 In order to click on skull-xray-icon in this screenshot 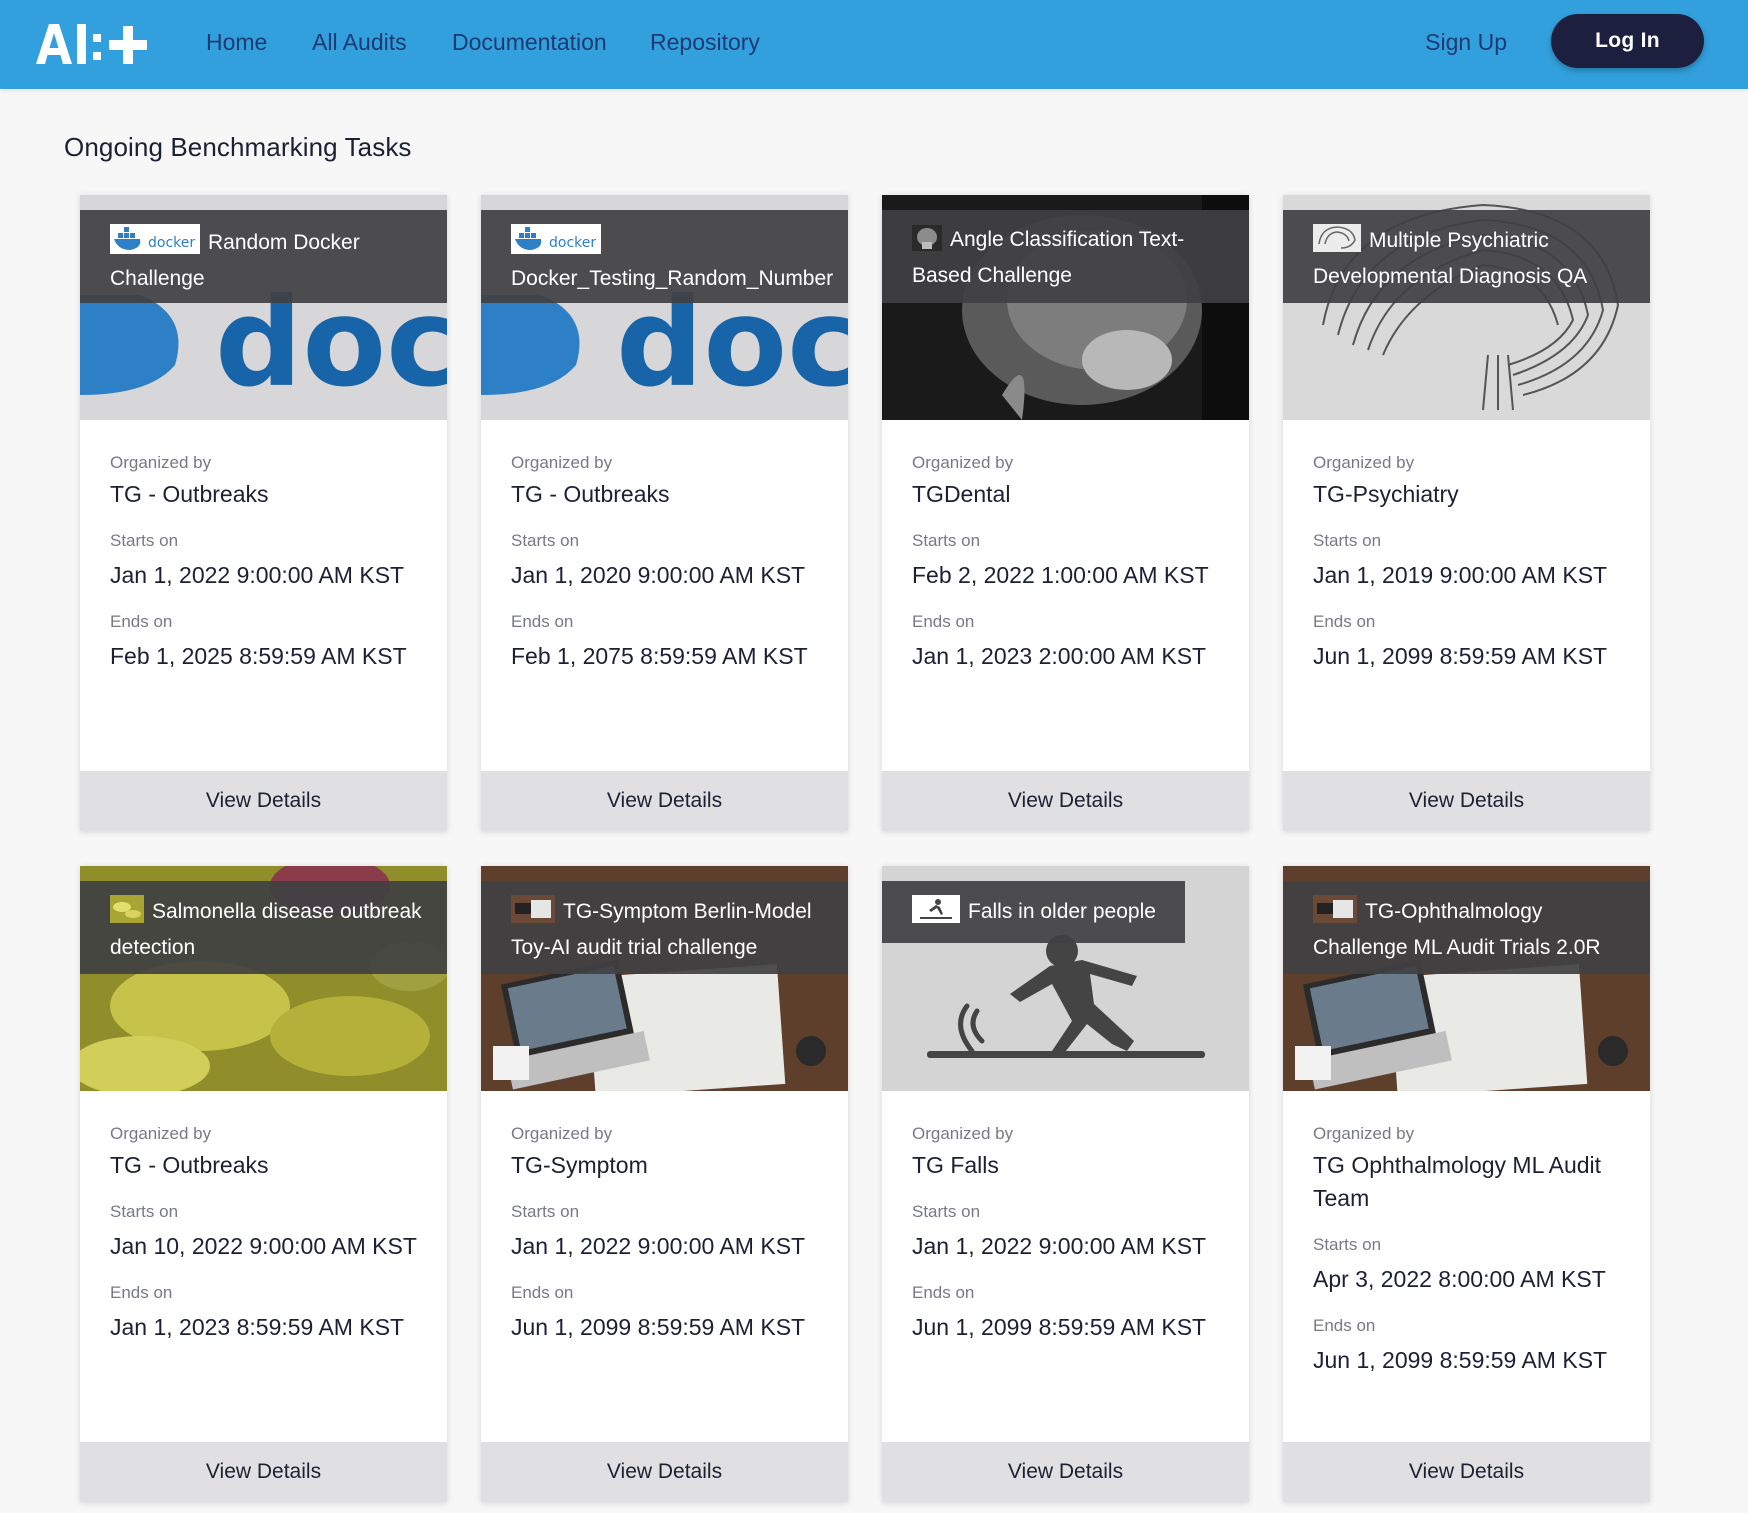, I will do `click(927, 242)`.